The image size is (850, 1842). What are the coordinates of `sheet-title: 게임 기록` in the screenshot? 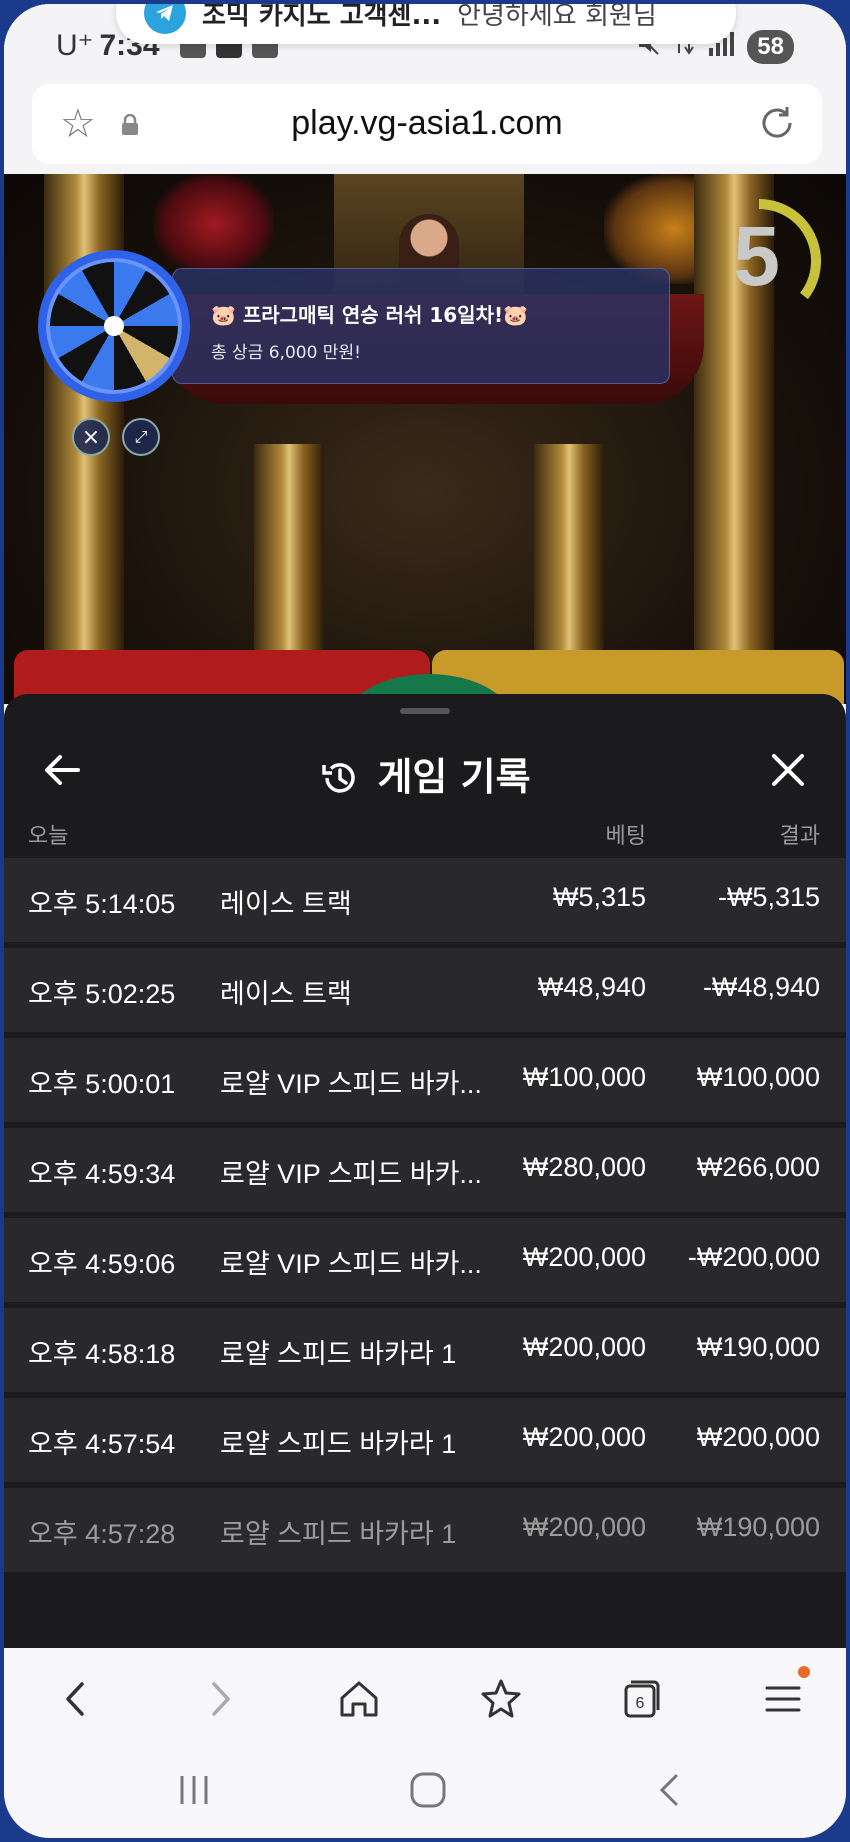 It's located at (425, 773).